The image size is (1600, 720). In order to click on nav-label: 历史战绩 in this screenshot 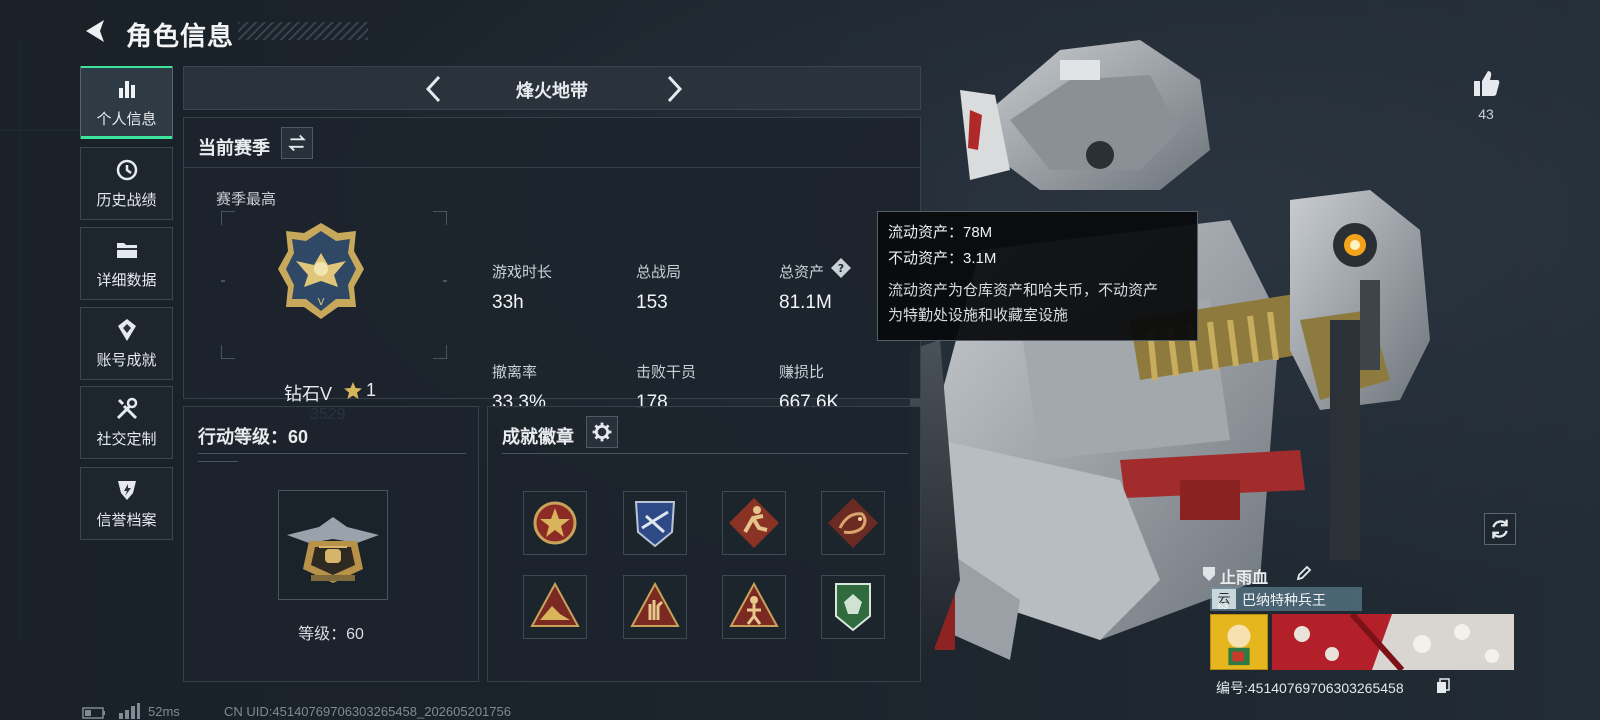, I will do `click(126, 200)`.